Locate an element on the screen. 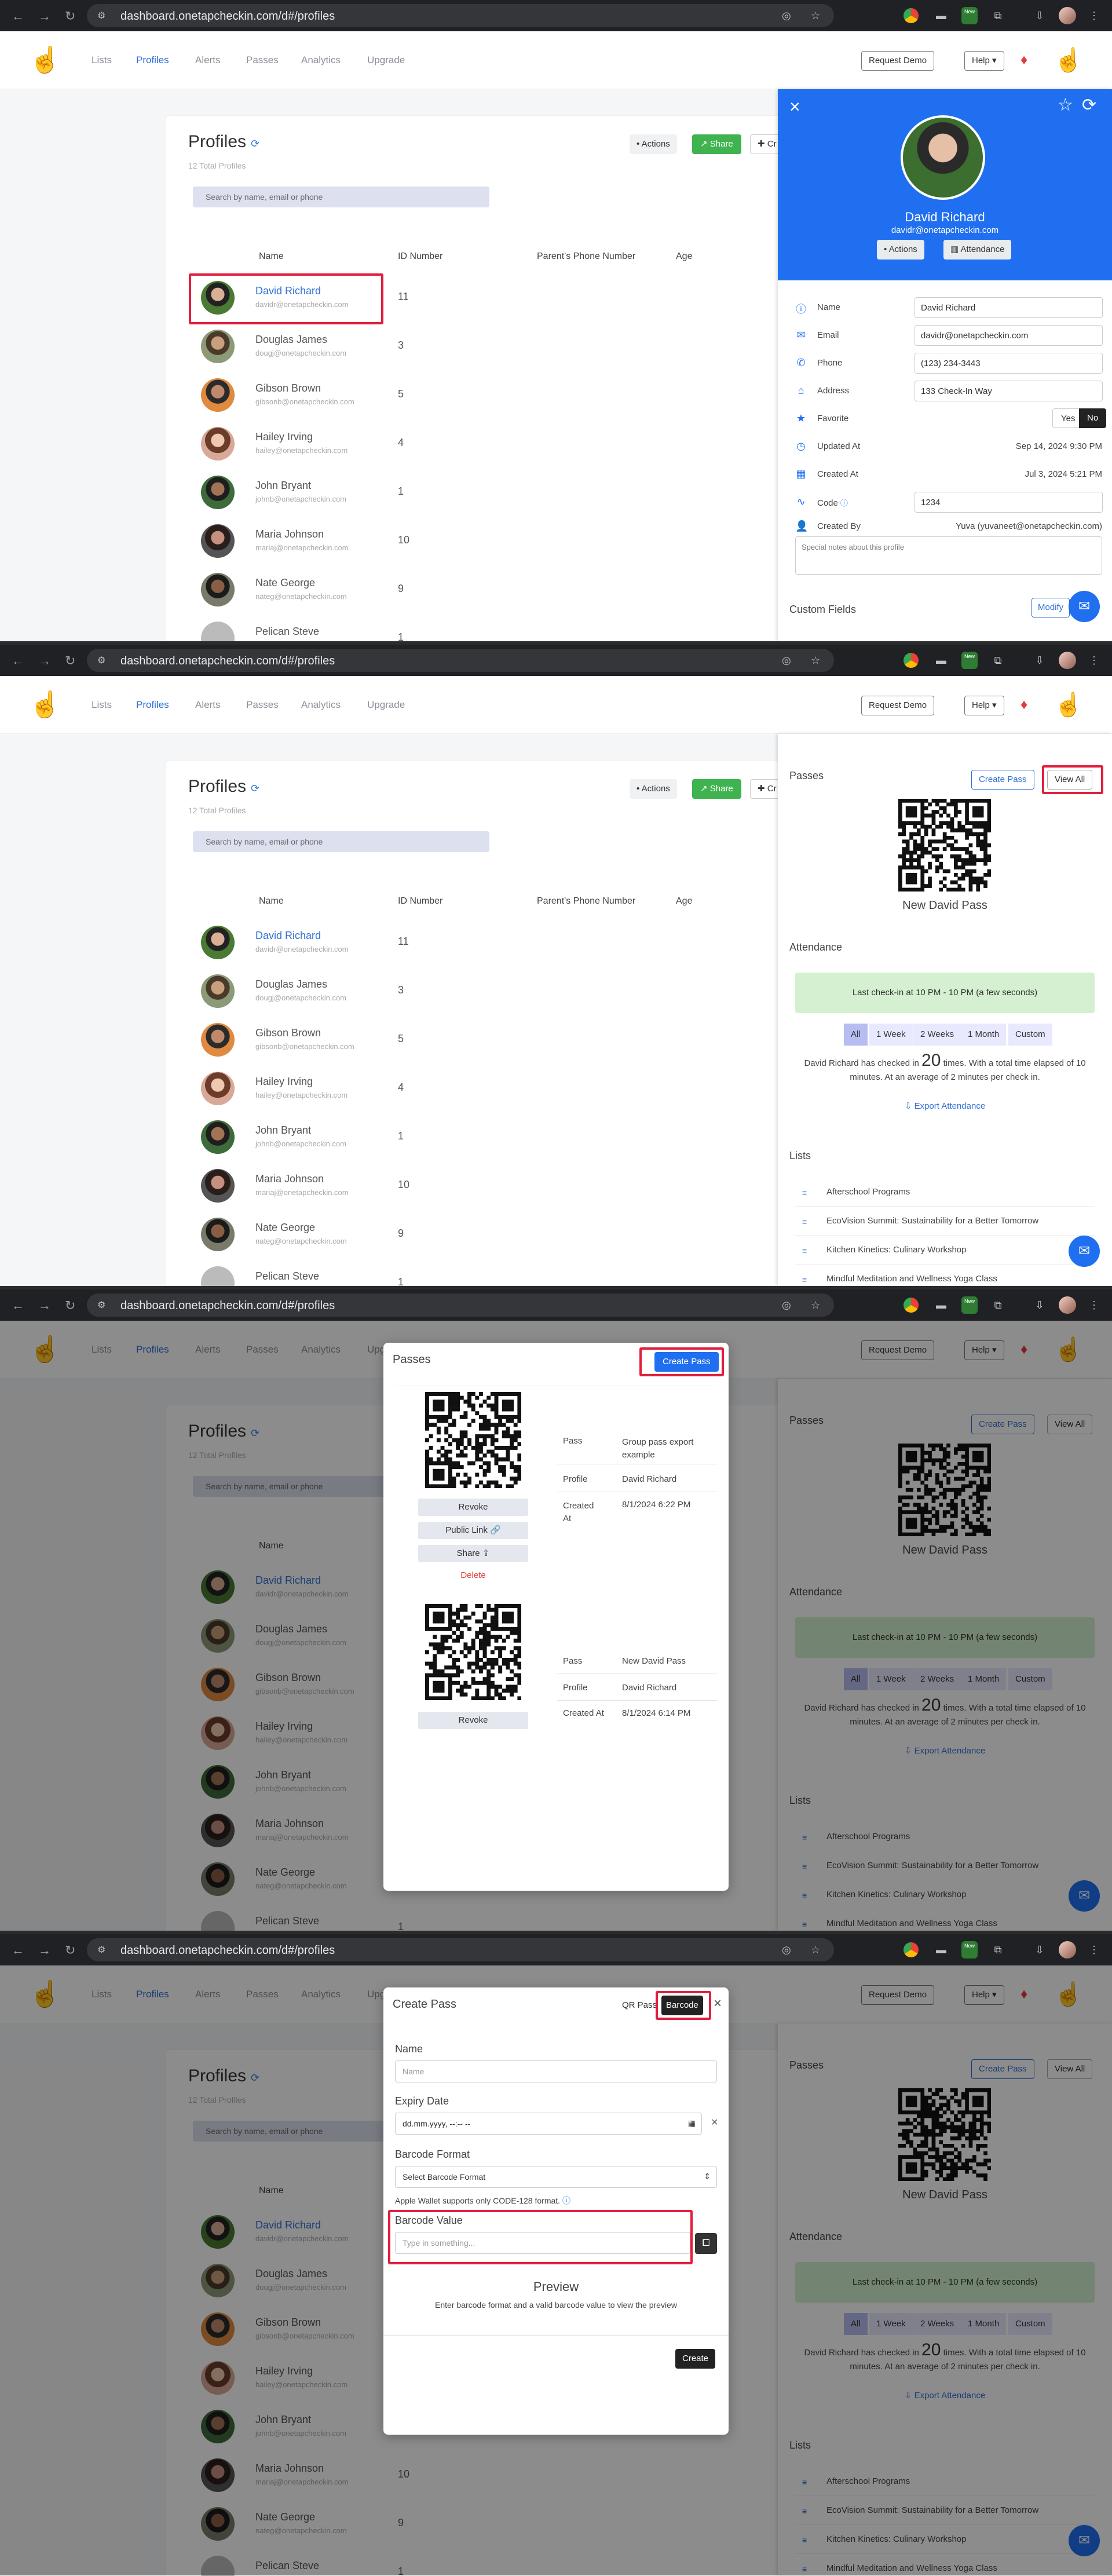 This screenshot has height=2576, width=1112. nav-profiles: Profiles is located at coordinates (152, 60).